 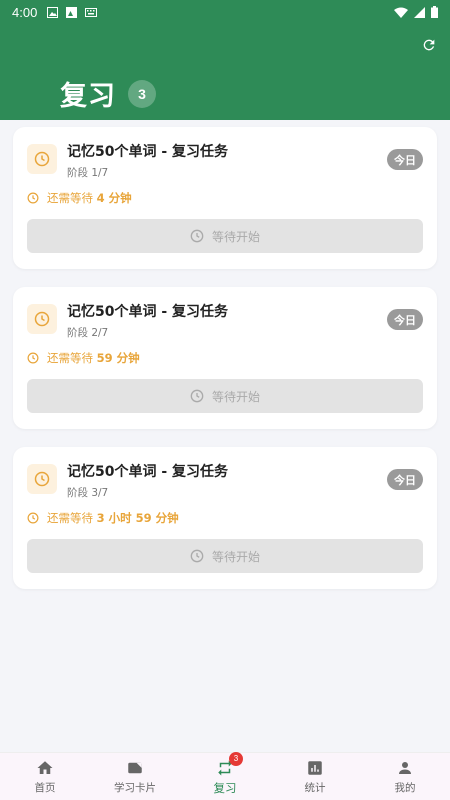 What do you see at coordinates (401, 12) in the screenshot?
I see `wifi-icon` at bounding box center [401, 12].